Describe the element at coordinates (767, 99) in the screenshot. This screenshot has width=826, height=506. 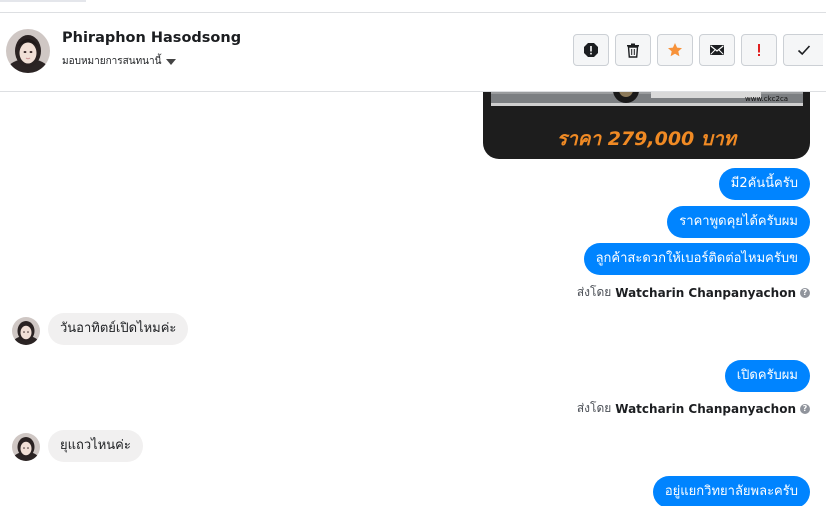
I see `image-web-text: www.ckc2ca` at that location.